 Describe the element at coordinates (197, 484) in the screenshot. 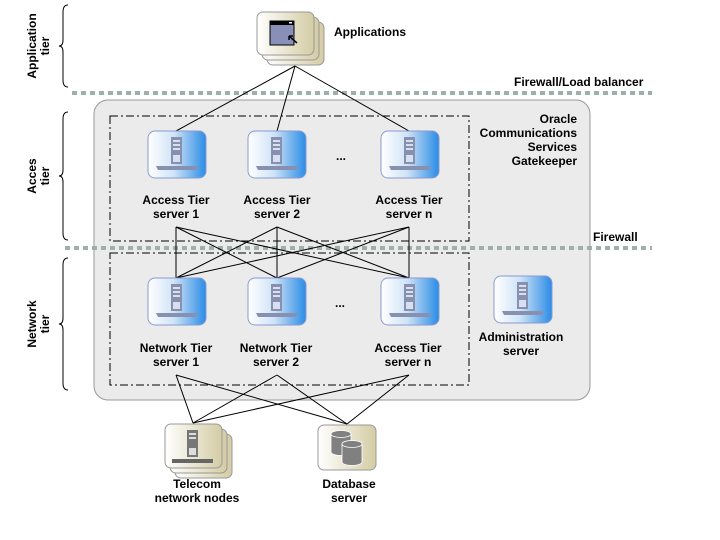

I see `telecom-label: Telecom` at that location.